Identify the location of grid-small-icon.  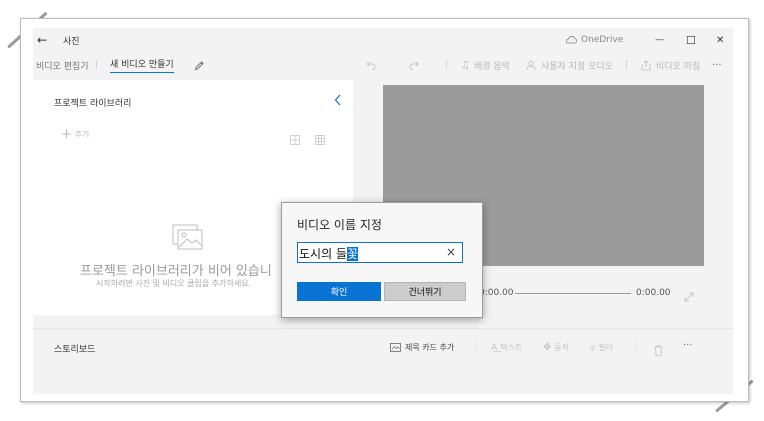
(320, 140).